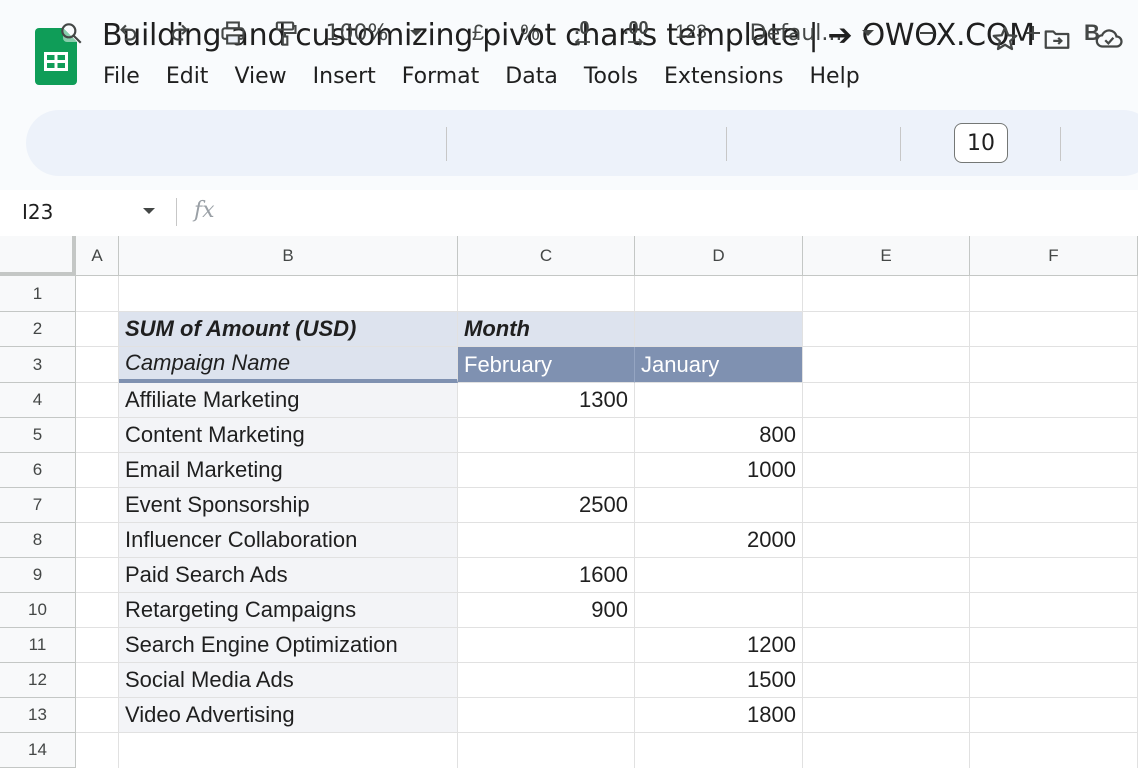 The width and height of the screenshot is (1138, 768). What do you see at coordinates (1005, 39) in the screenshot?
I see `star-icon` at bounding box center [1005, 39].